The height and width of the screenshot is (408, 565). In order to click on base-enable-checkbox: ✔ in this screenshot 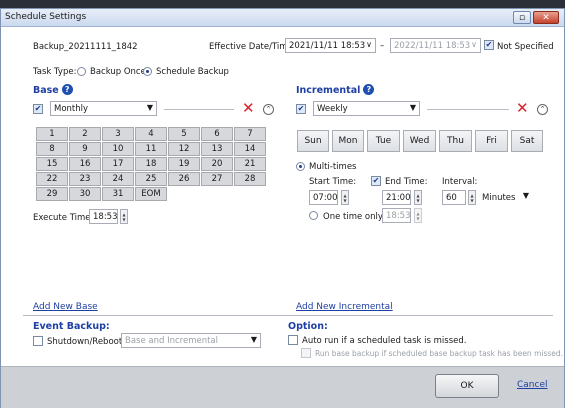, I will do `click(38, 109)`.